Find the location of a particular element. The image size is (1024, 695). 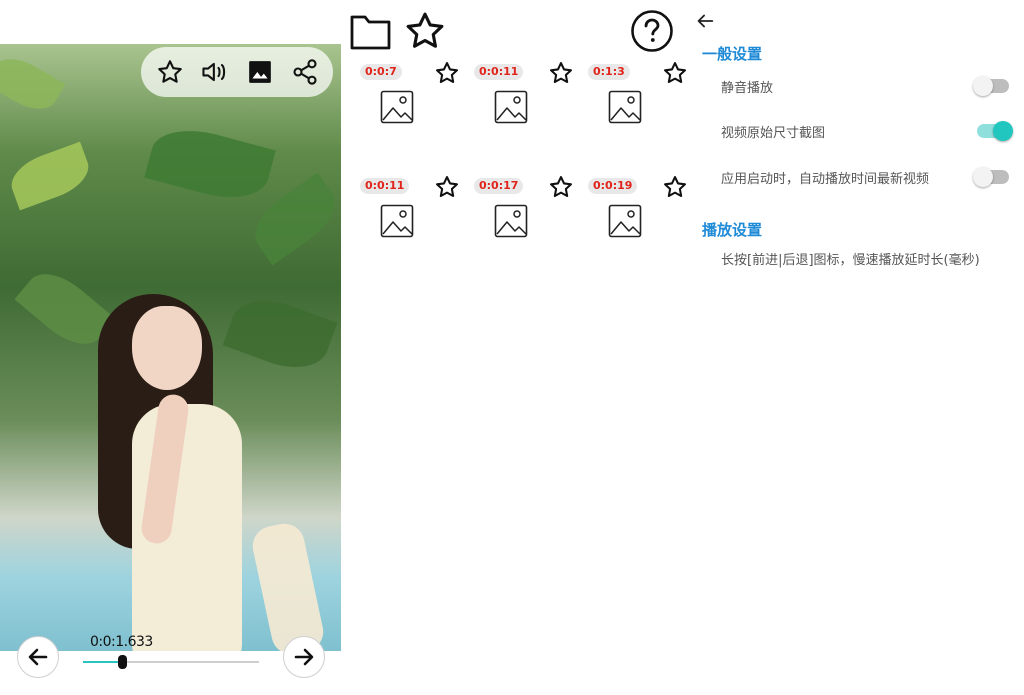

clip-item: 0:1:3 is located at coordinates (635, 100).